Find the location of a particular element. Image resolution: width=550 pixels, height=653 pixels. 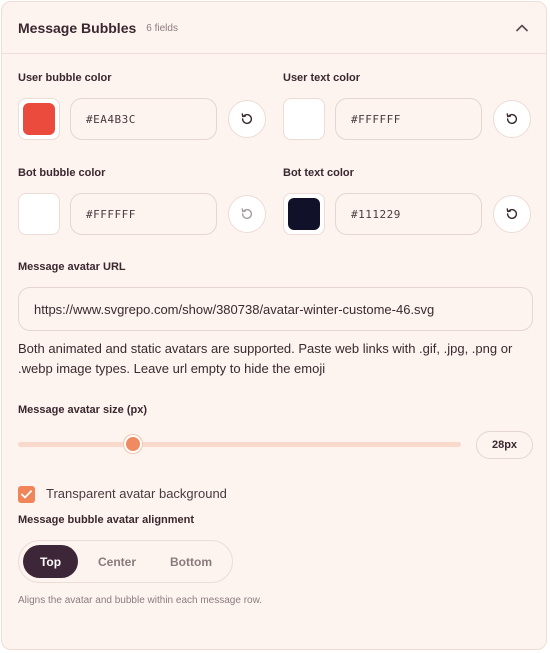

field-count: 6 fields is located at coordinates (162, 28).